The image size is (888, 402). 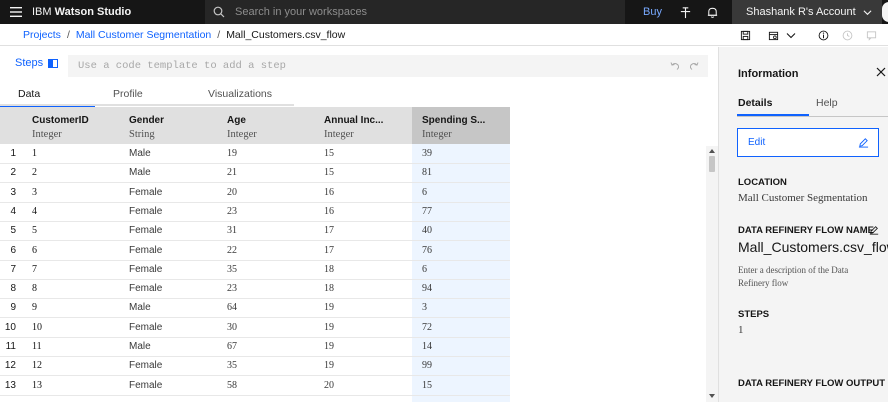 What do you see at coordinates (427, 386) in the screenshot?
I see `cell-spending-score: 15` at bounding box center [427, 386].